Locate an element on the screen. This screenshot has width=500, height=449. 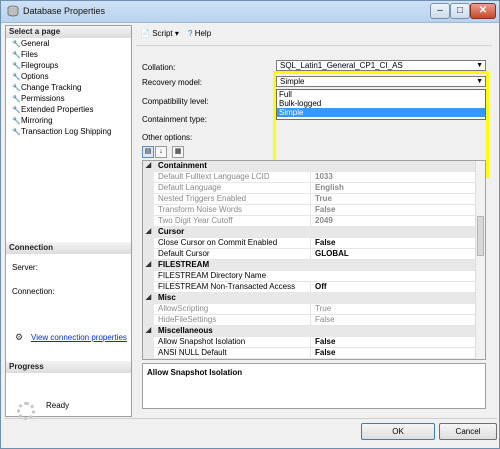
grid-category-row: ◢ FILESTREAM is located at coordinates (310, 265).